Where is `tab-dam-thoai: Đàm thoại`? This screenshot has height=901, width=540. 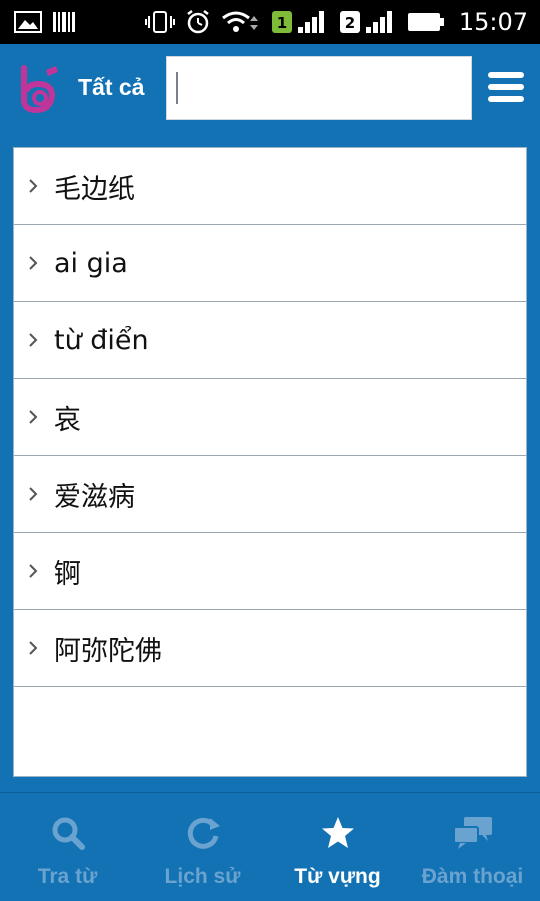
tab-dam-thoai: Đàm thoại is located at coordinates (472, 847).